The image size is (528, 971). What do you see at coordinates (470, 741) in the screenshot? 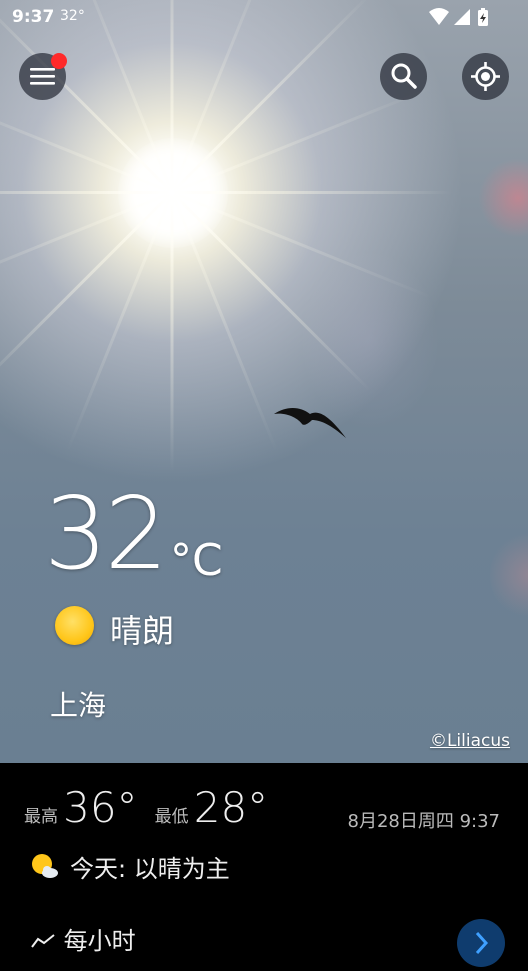
I see `photo-credit-link: ©Liliacus` at bounding box center [470, 741].